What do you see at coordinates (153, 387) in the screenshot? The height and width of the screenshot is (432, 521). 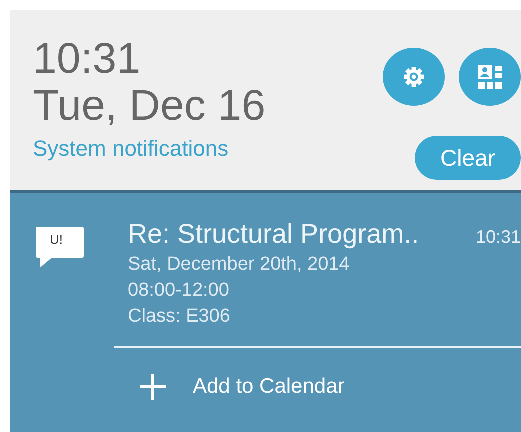 I see `plus-icon` at bounding box center [153, 387].